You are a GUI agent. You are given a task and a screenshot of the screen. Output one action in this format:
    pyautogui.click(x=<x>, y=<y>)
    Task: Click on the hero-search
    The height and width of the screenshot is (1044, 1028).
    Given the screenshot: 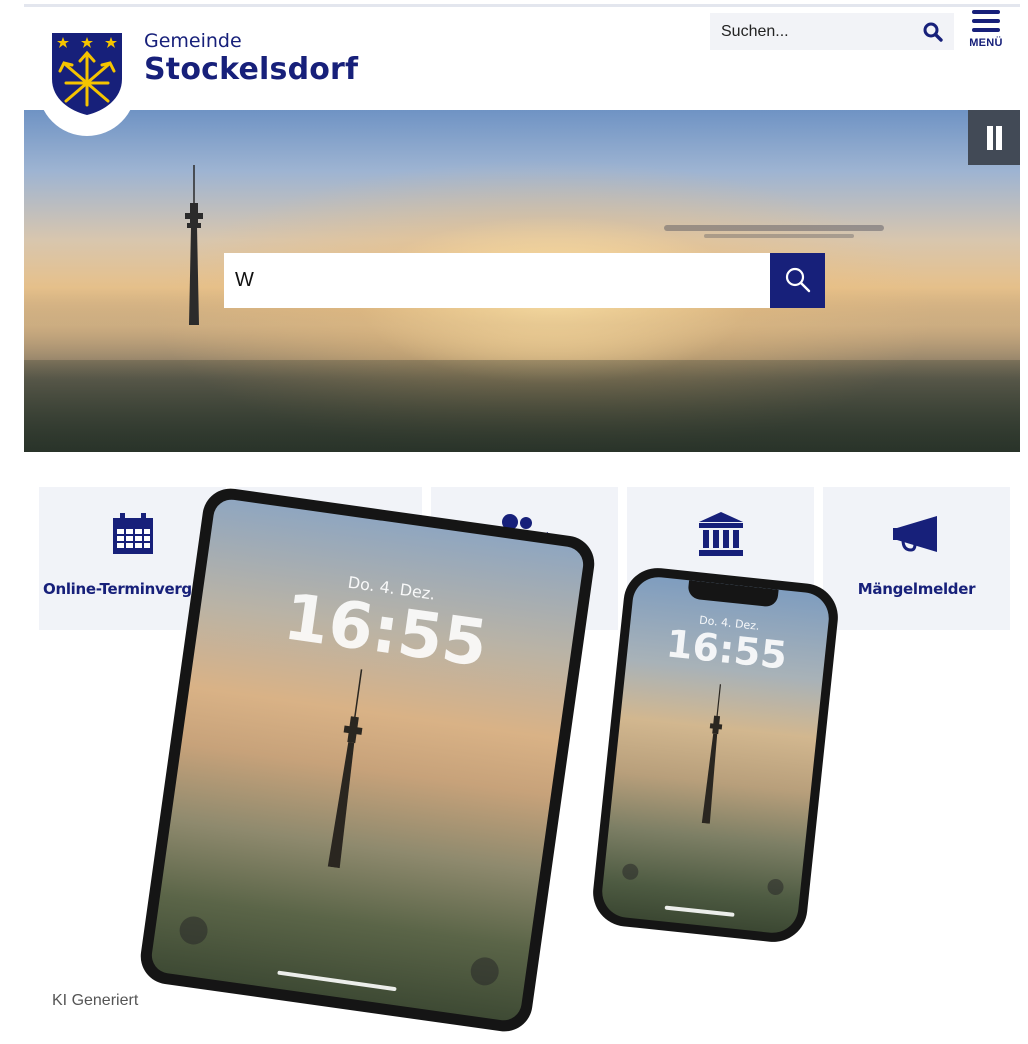 What is the action you would take?
    pyautogui.click(x=524, y=280)
    